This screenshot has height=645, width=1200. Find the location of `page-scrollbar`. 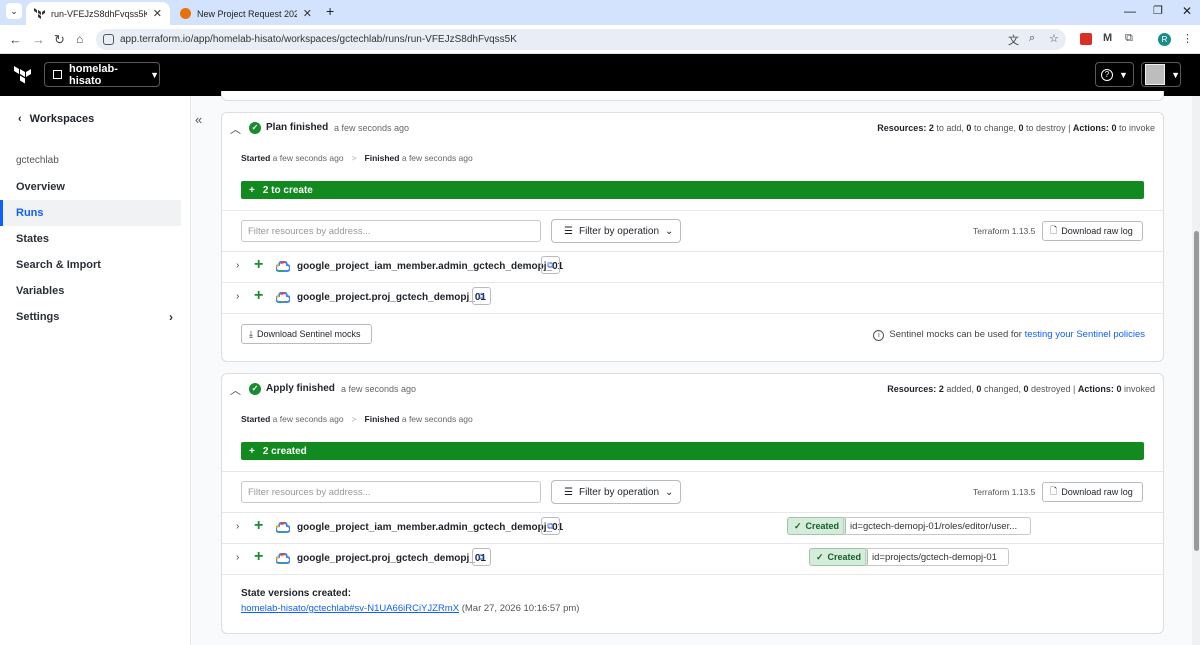

page-scrollbar is located at coordinates (1196, 370).